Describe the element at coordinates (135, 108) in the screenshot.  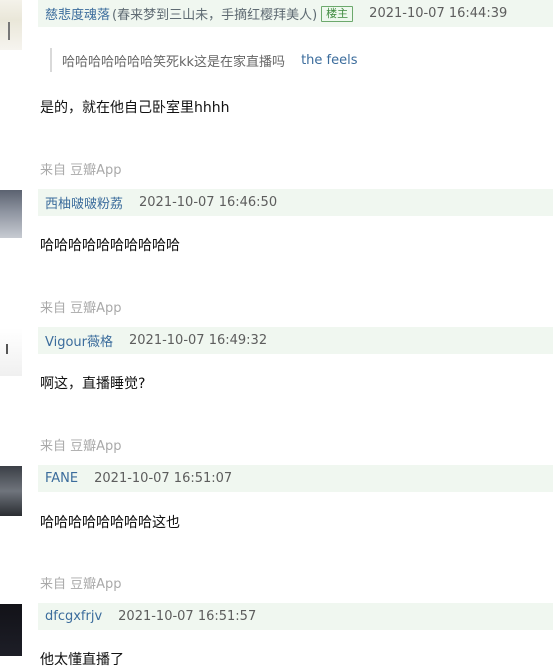
I see `comment-text: 是的，就在他自己卧室里hhhh` at that location.